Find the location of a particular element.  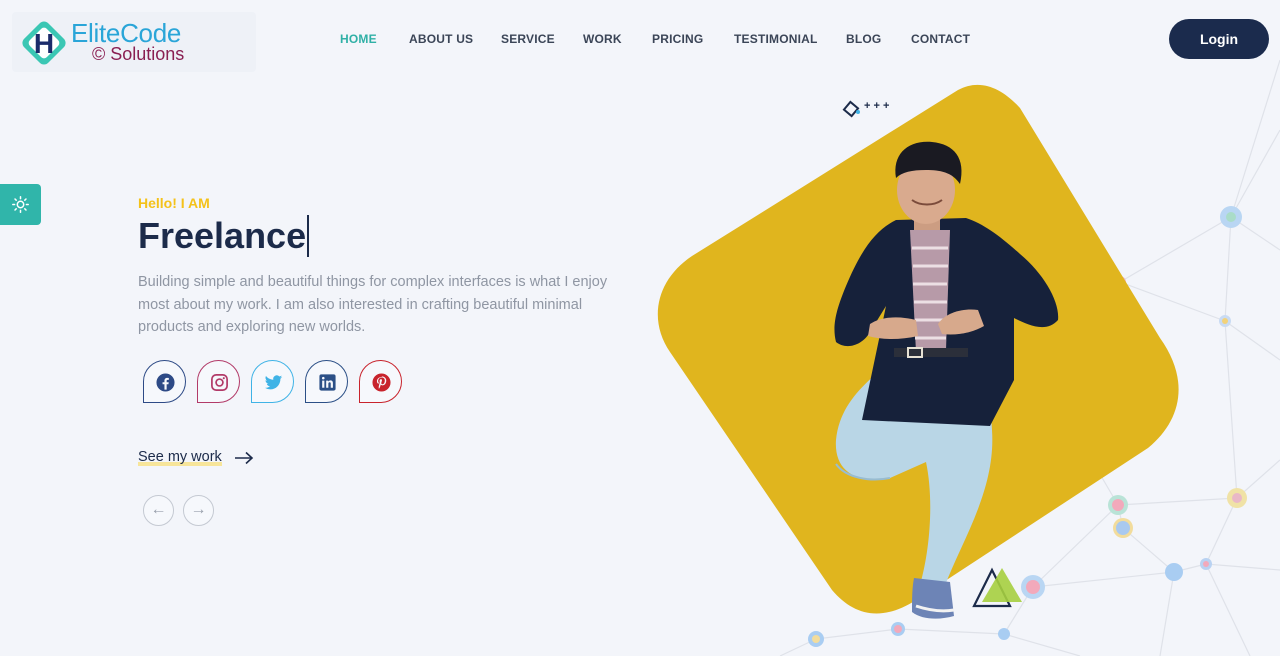

nav-item-about-us: ABOUT US is located at coordinates (441, 39).